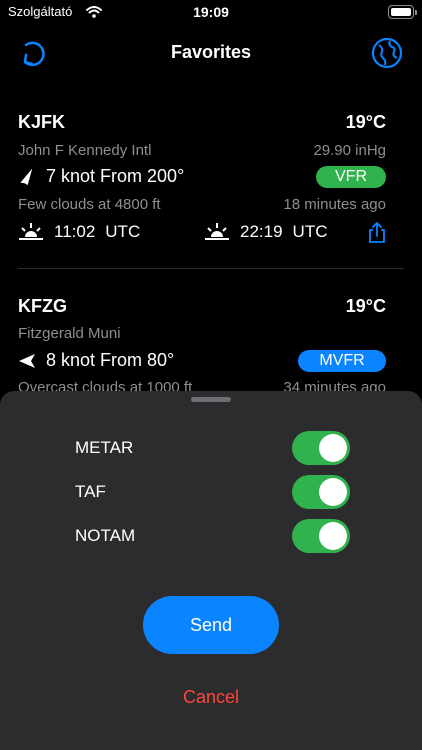 The height and width of the screenshot is (750, 422). I want to click on observation-age: 34 minutes ago, so click(334, 385).